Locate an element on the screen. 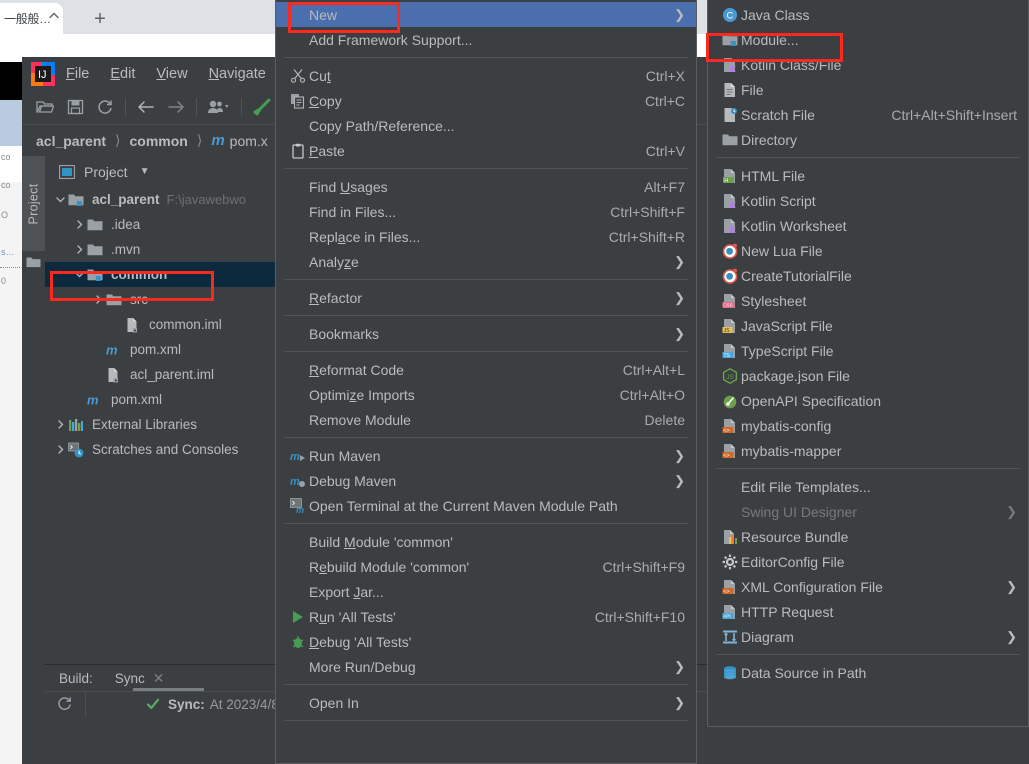  submenu-item-editorconfig-file: EditorConfig File is located at coordinates (868, 561).